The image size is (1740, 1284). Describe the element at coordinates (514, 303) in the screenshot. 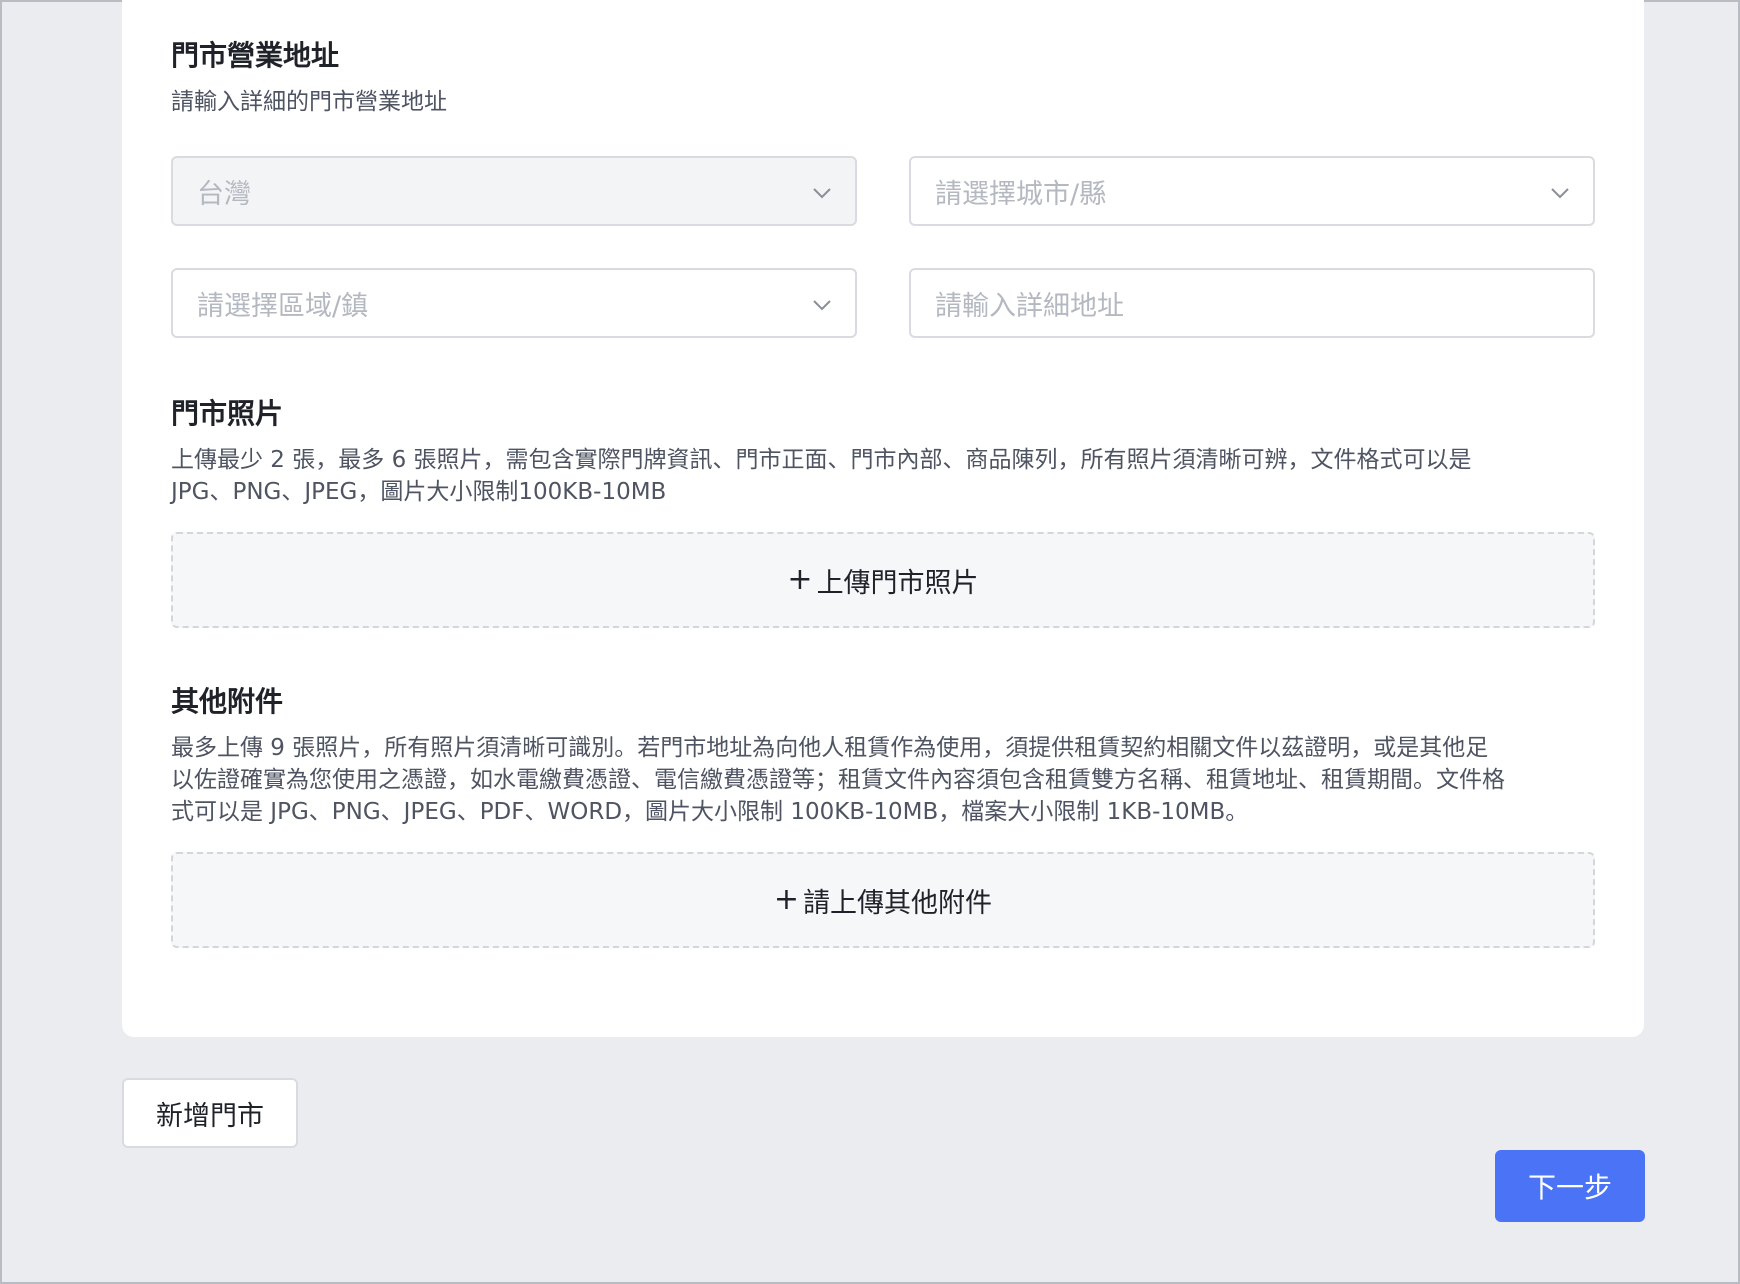

I see `district-select: 請選擇區域/鎮` at that location.